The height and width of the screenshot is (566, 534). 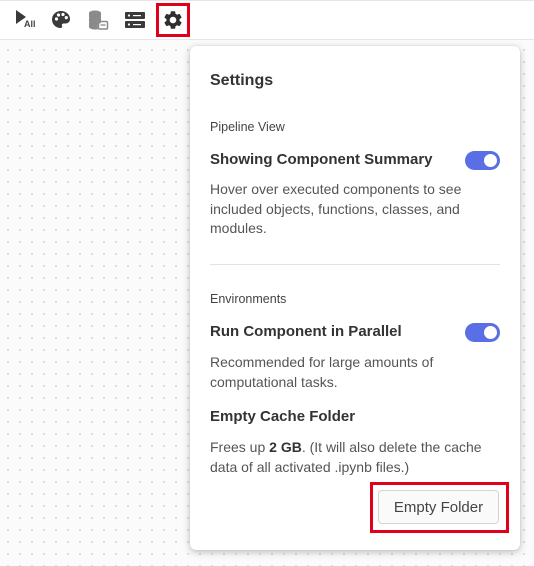 I want to click on database-button, so click(x=98, y=20).